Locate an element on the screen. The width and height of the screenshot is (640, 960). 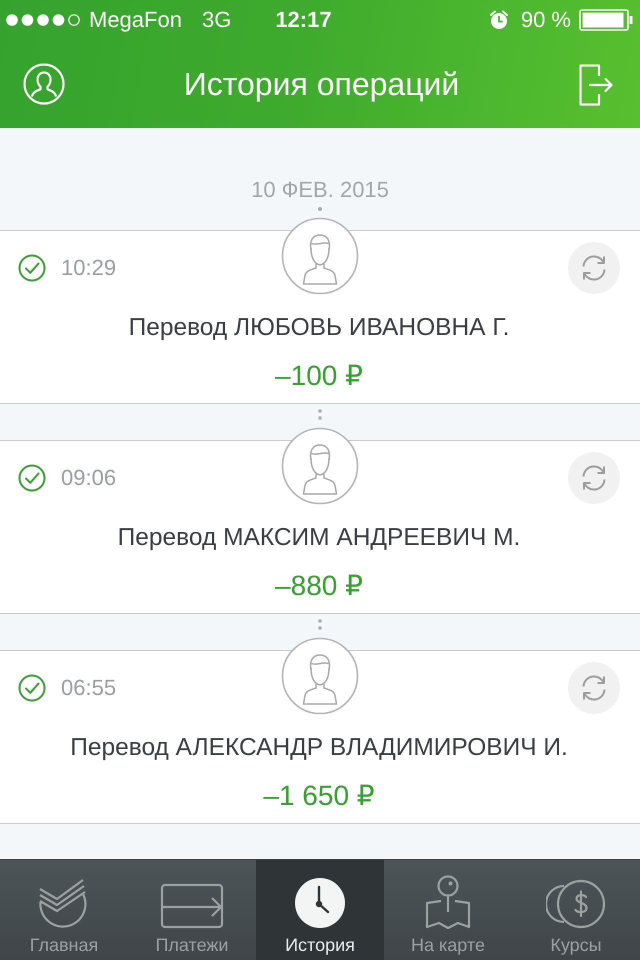
transaction-description: Перевод ЛЮБОВЬ ИВАНОВНА Г. is located at coordinates (319, 328).